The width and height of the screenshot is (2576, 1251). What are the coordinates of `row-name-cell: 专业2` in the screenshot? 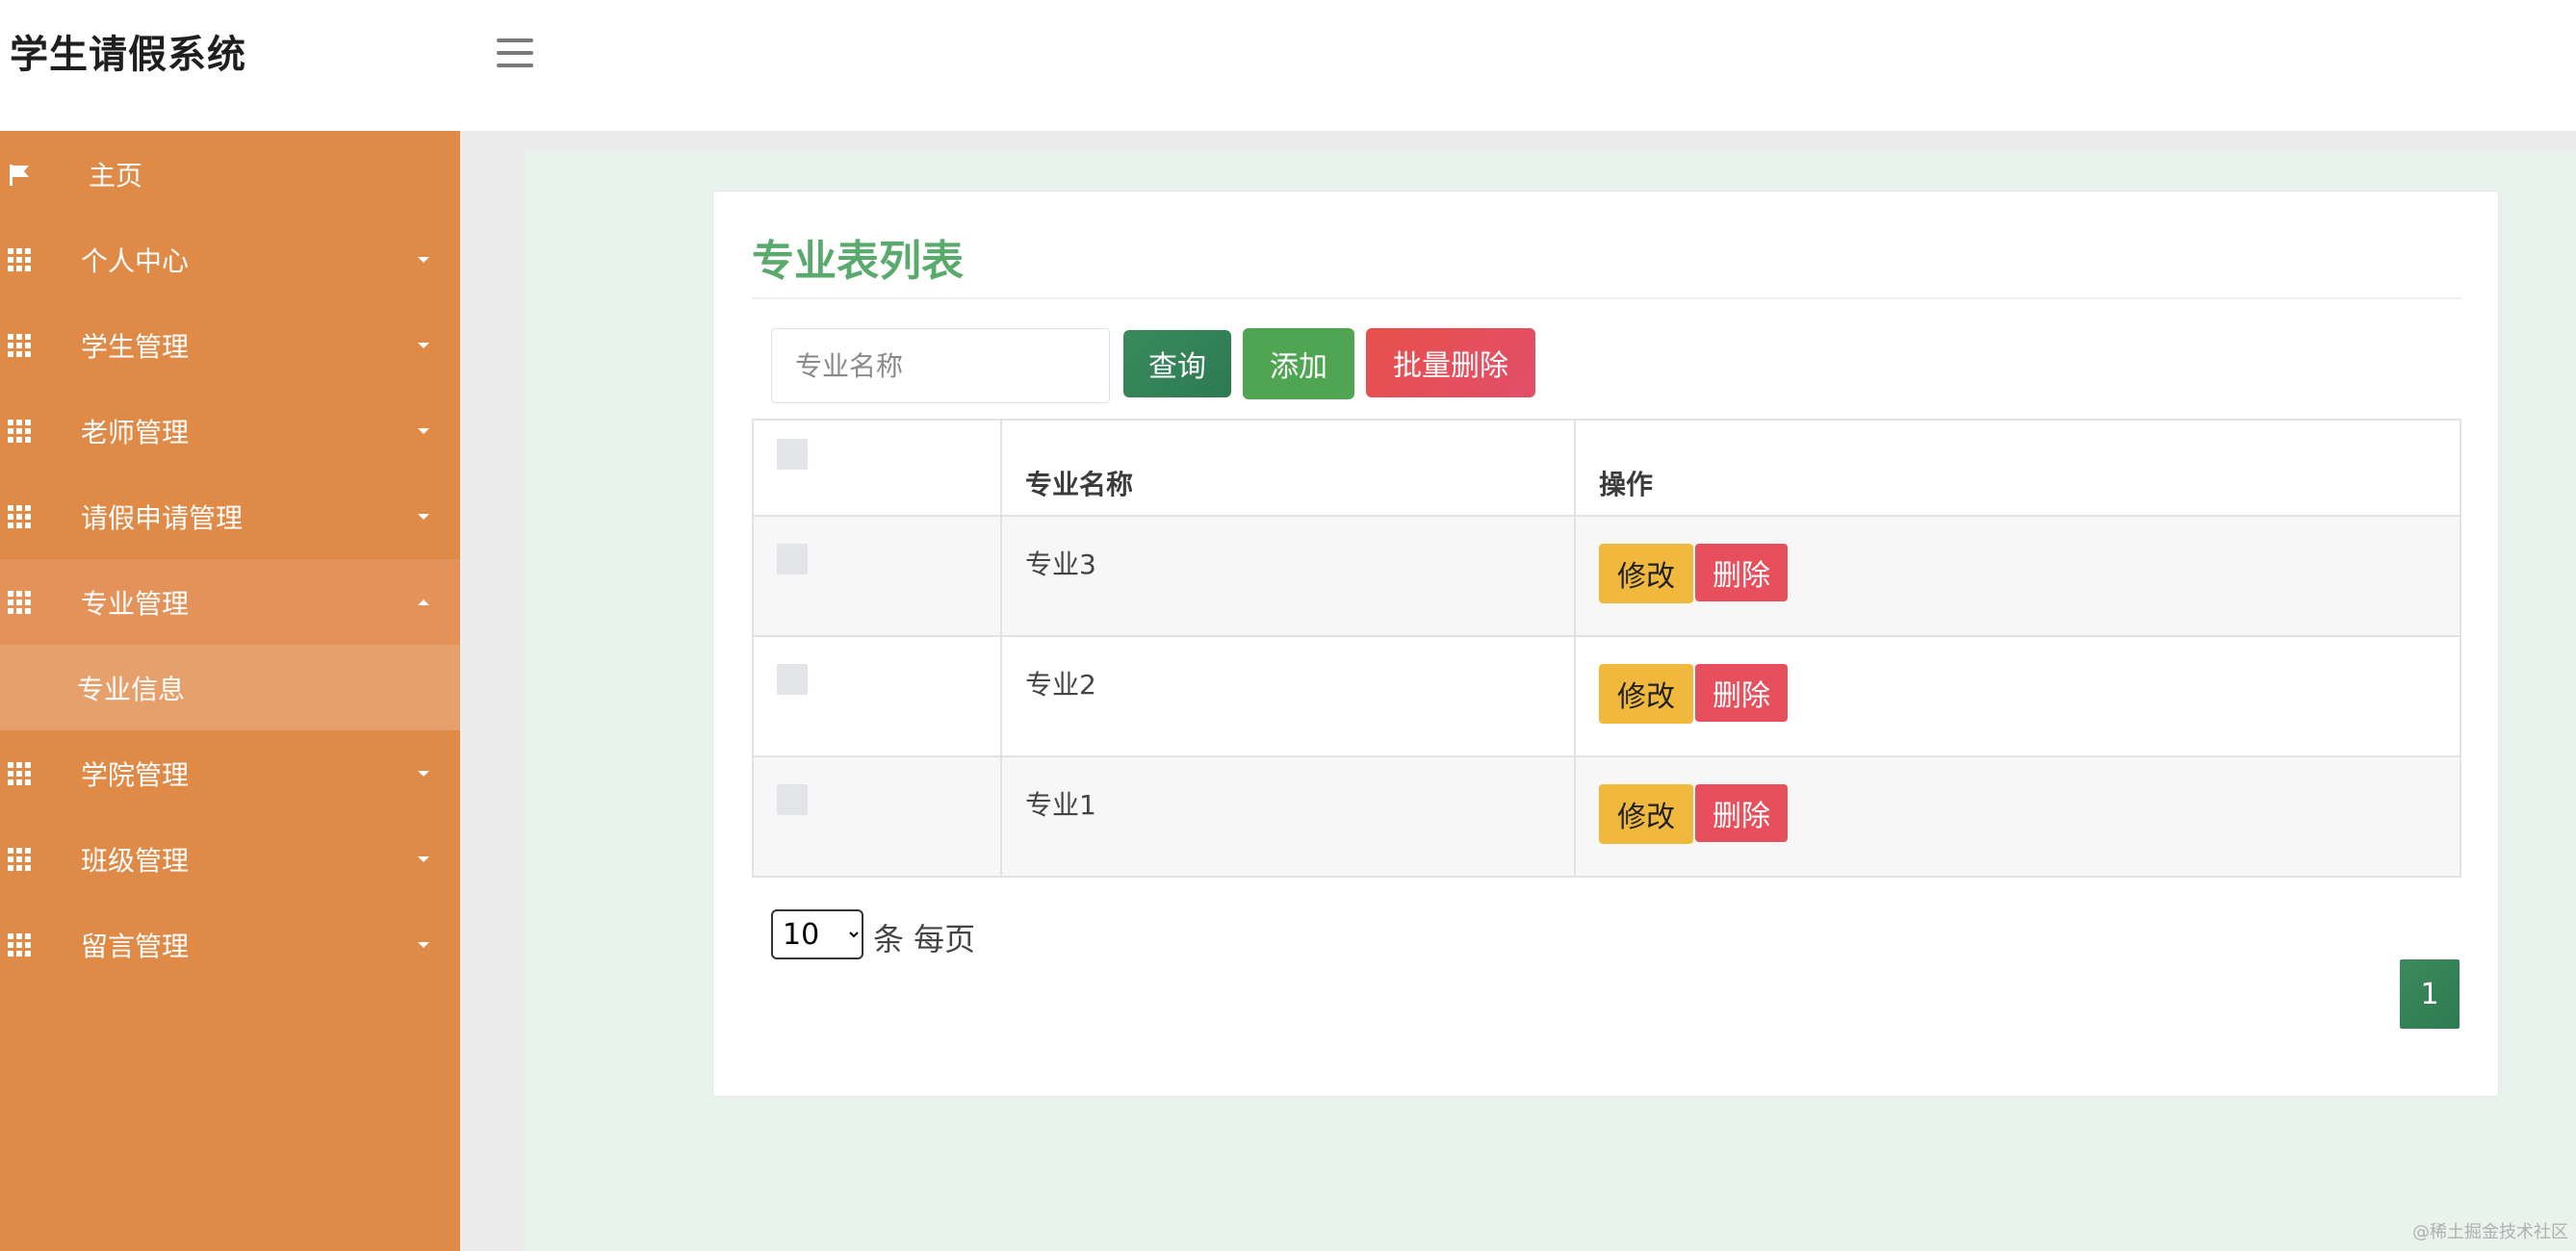 It's located at (1288, 696).